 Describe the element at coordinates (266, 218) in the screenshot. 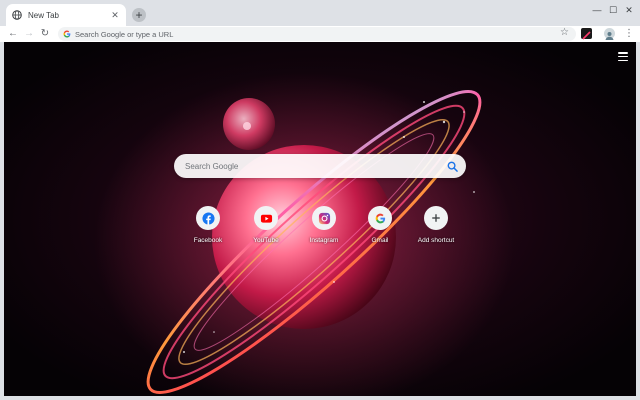

I see `youtube-icon` at that location.